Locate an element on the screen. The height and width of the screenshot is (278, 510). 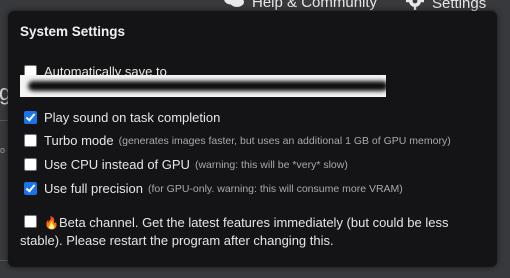
panel-title: System Settings is located at coordinates (73, 31).